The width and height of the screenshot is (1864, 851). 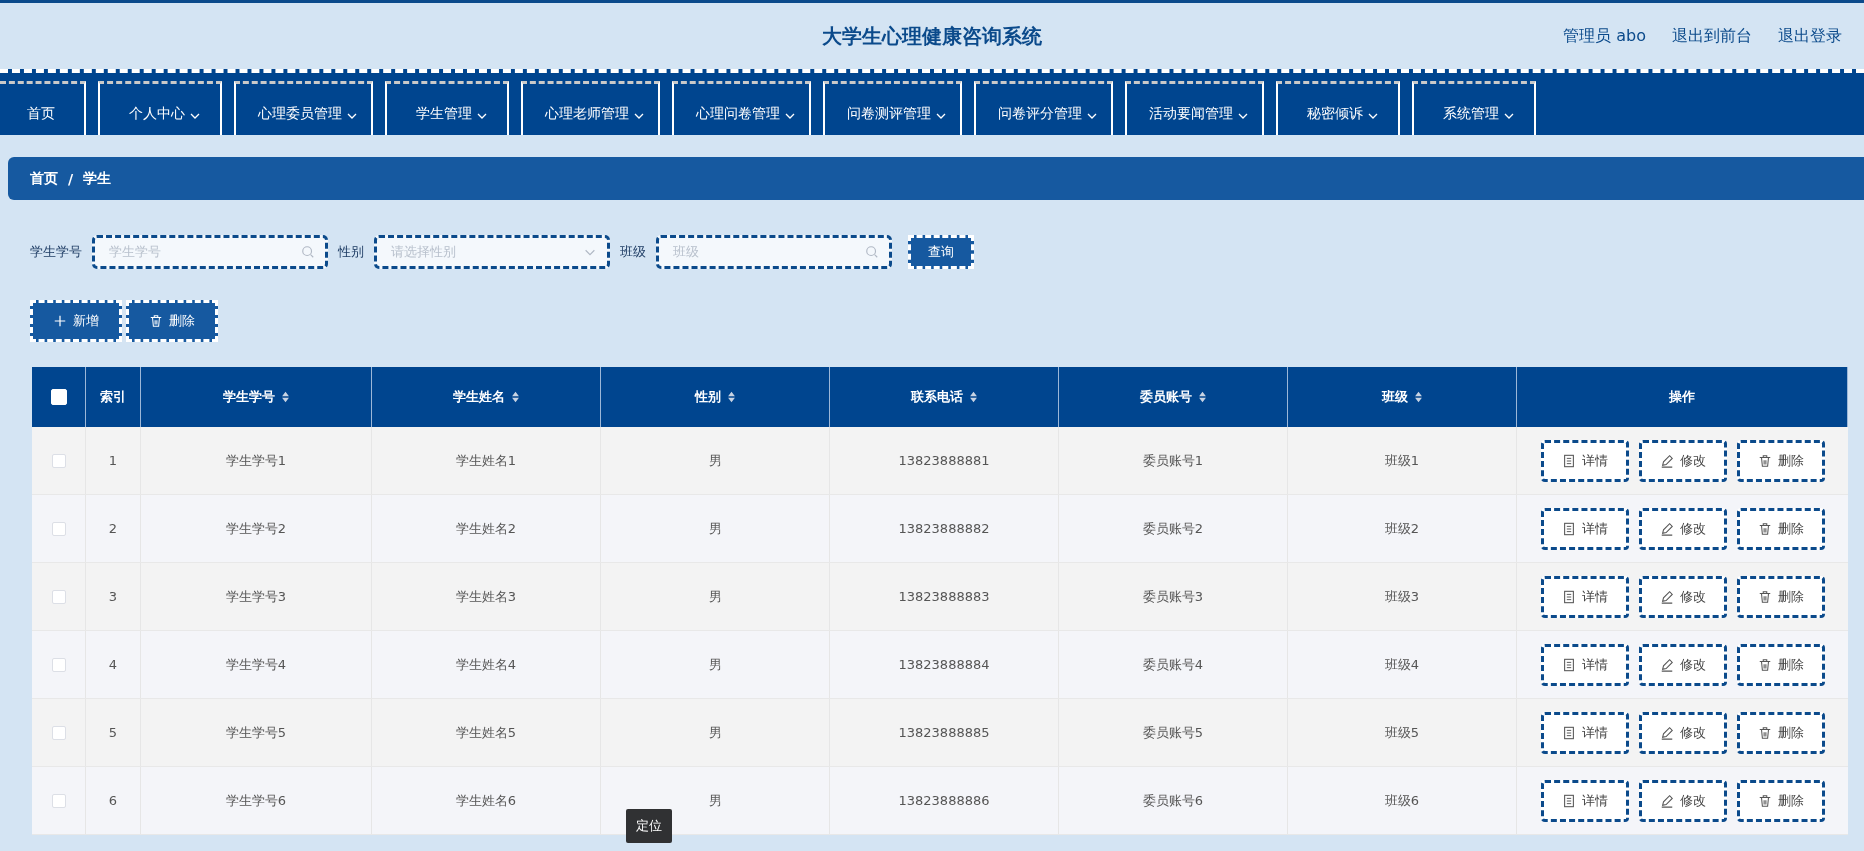 What do you see at coordinates (256, 528) in the screenshot?
I see `table-cell: 学生学号2` at bounding box center [256, 528].